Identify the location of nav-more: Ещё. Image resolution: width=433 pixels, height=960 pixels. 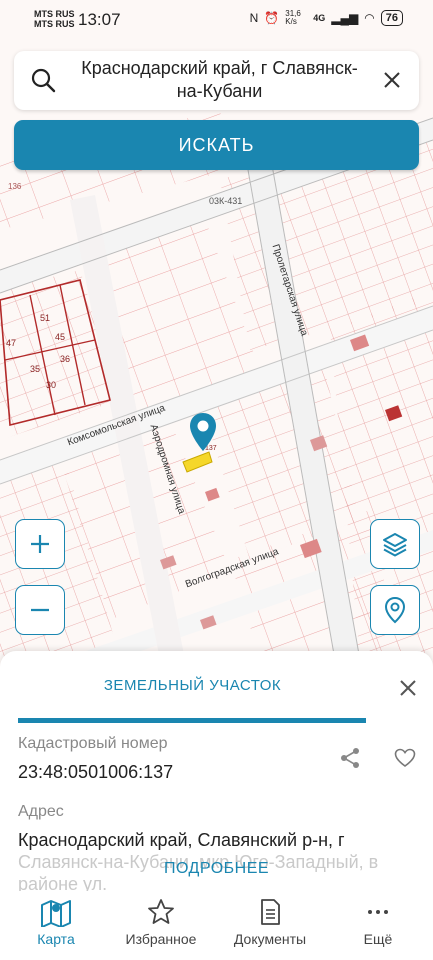
(378, 922).